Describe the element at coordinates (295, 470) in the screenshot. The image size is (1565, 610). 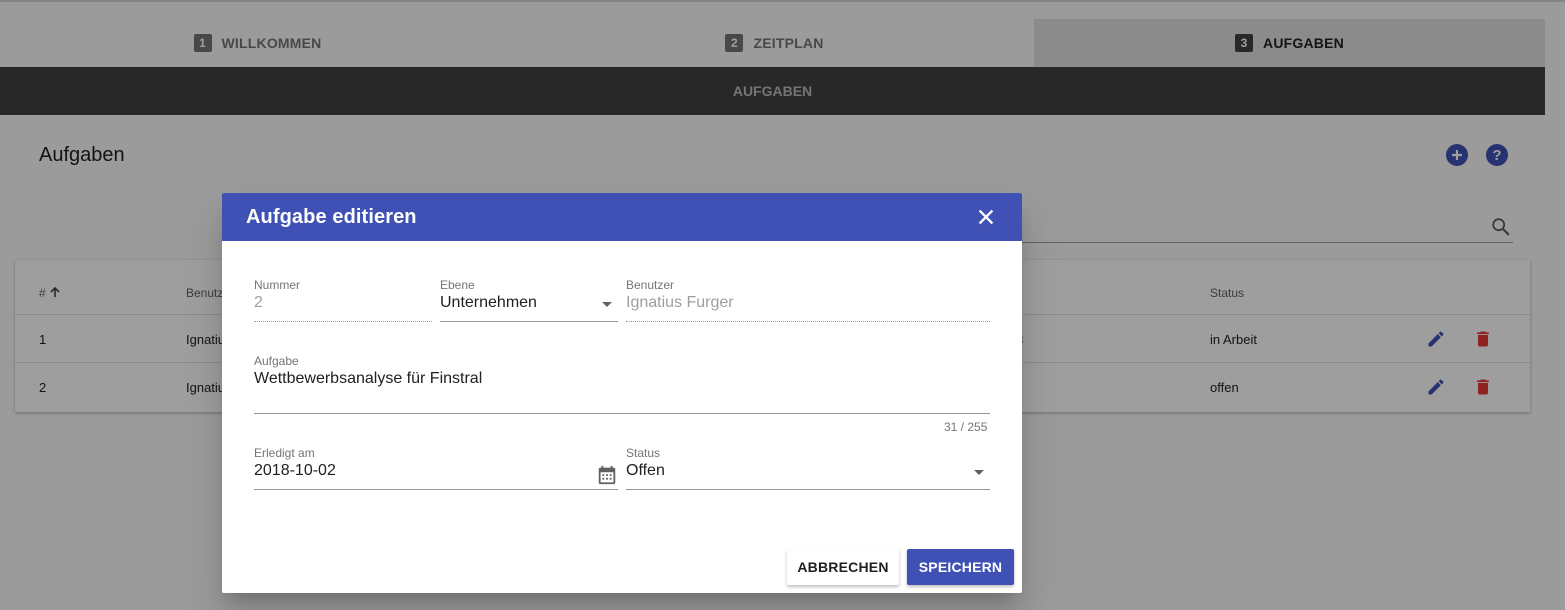
I see `erledigt-value: 2018-10-02` at that location.